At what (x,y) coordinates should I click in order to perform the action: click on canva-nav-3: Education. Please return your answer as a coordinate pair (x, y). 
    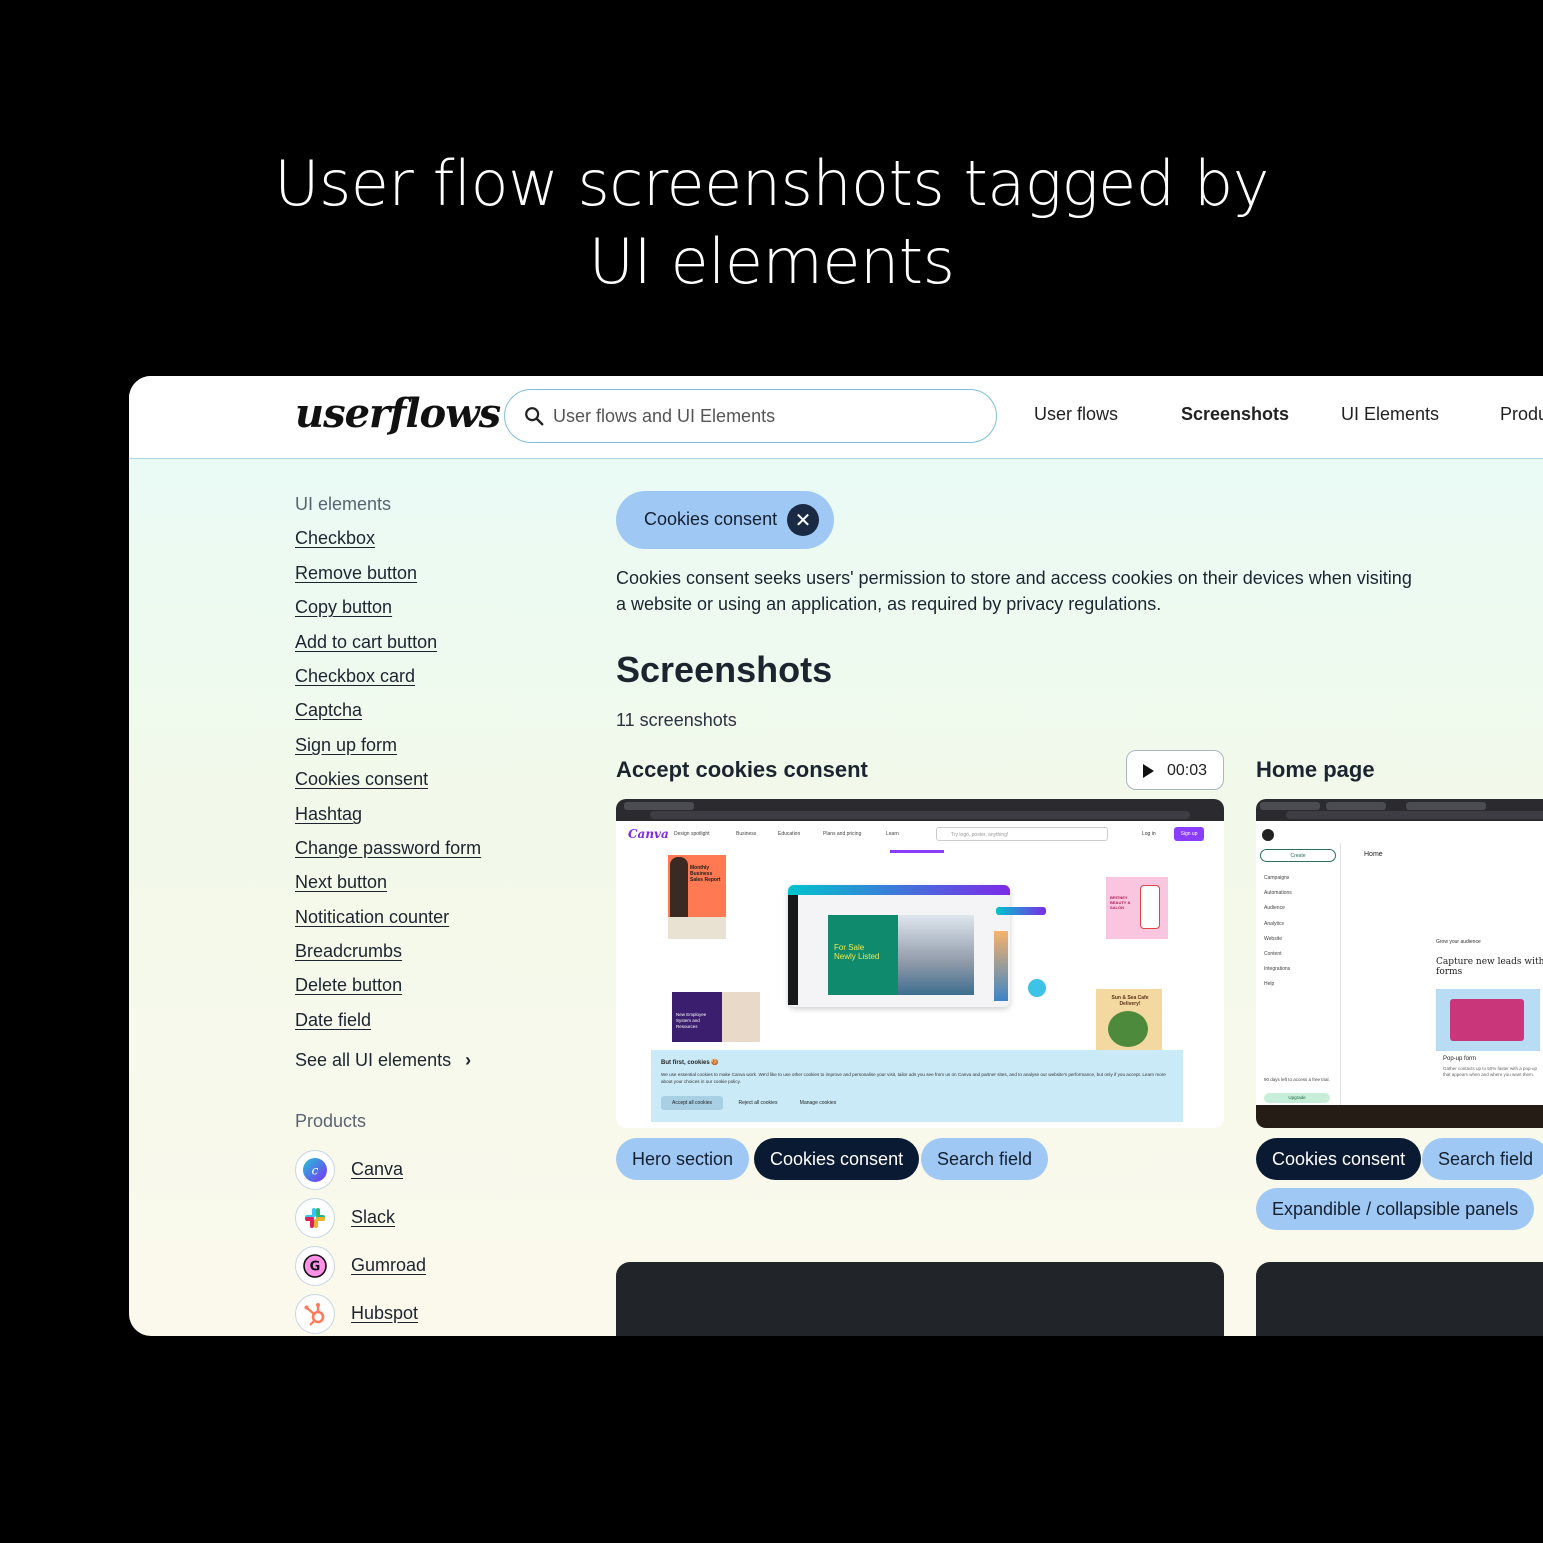
    Looking at the image, I should click on (789, 834).